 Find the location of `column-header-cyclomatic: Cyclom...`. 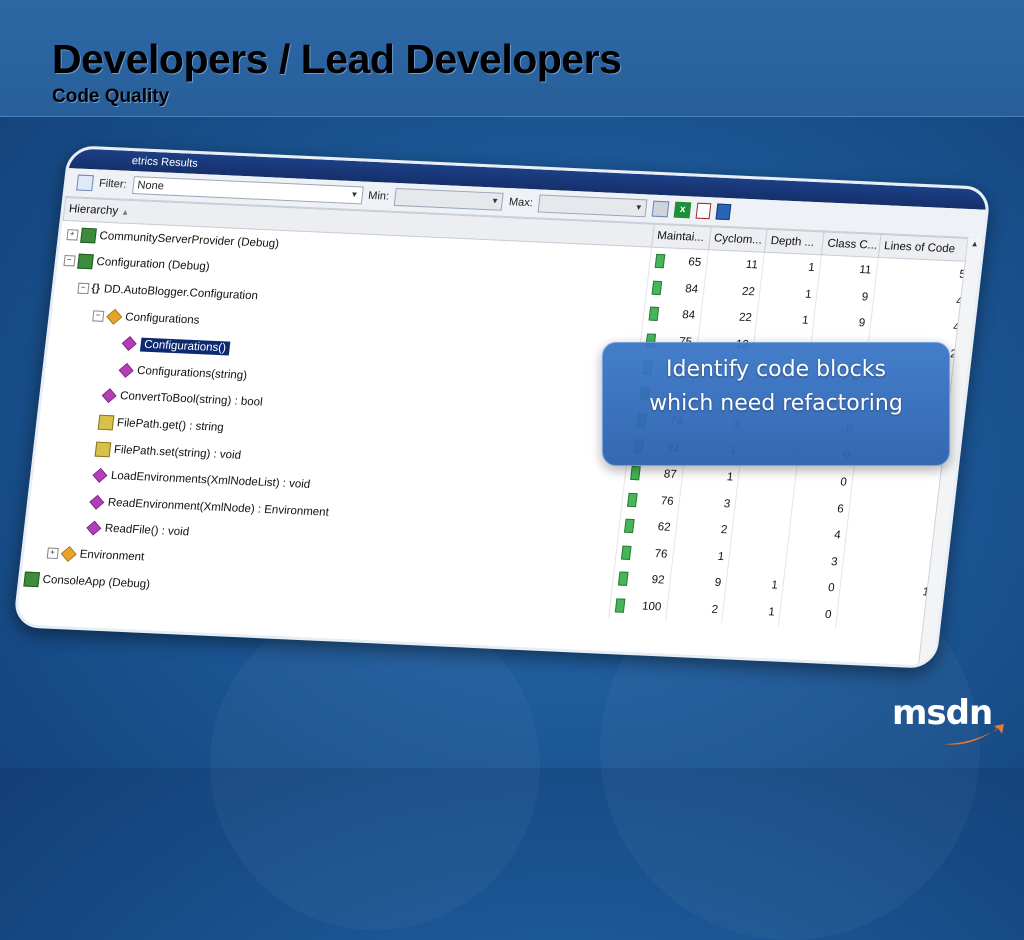

column-header-cyclomatic: Cyclom... is located at coordinates (738, 239).